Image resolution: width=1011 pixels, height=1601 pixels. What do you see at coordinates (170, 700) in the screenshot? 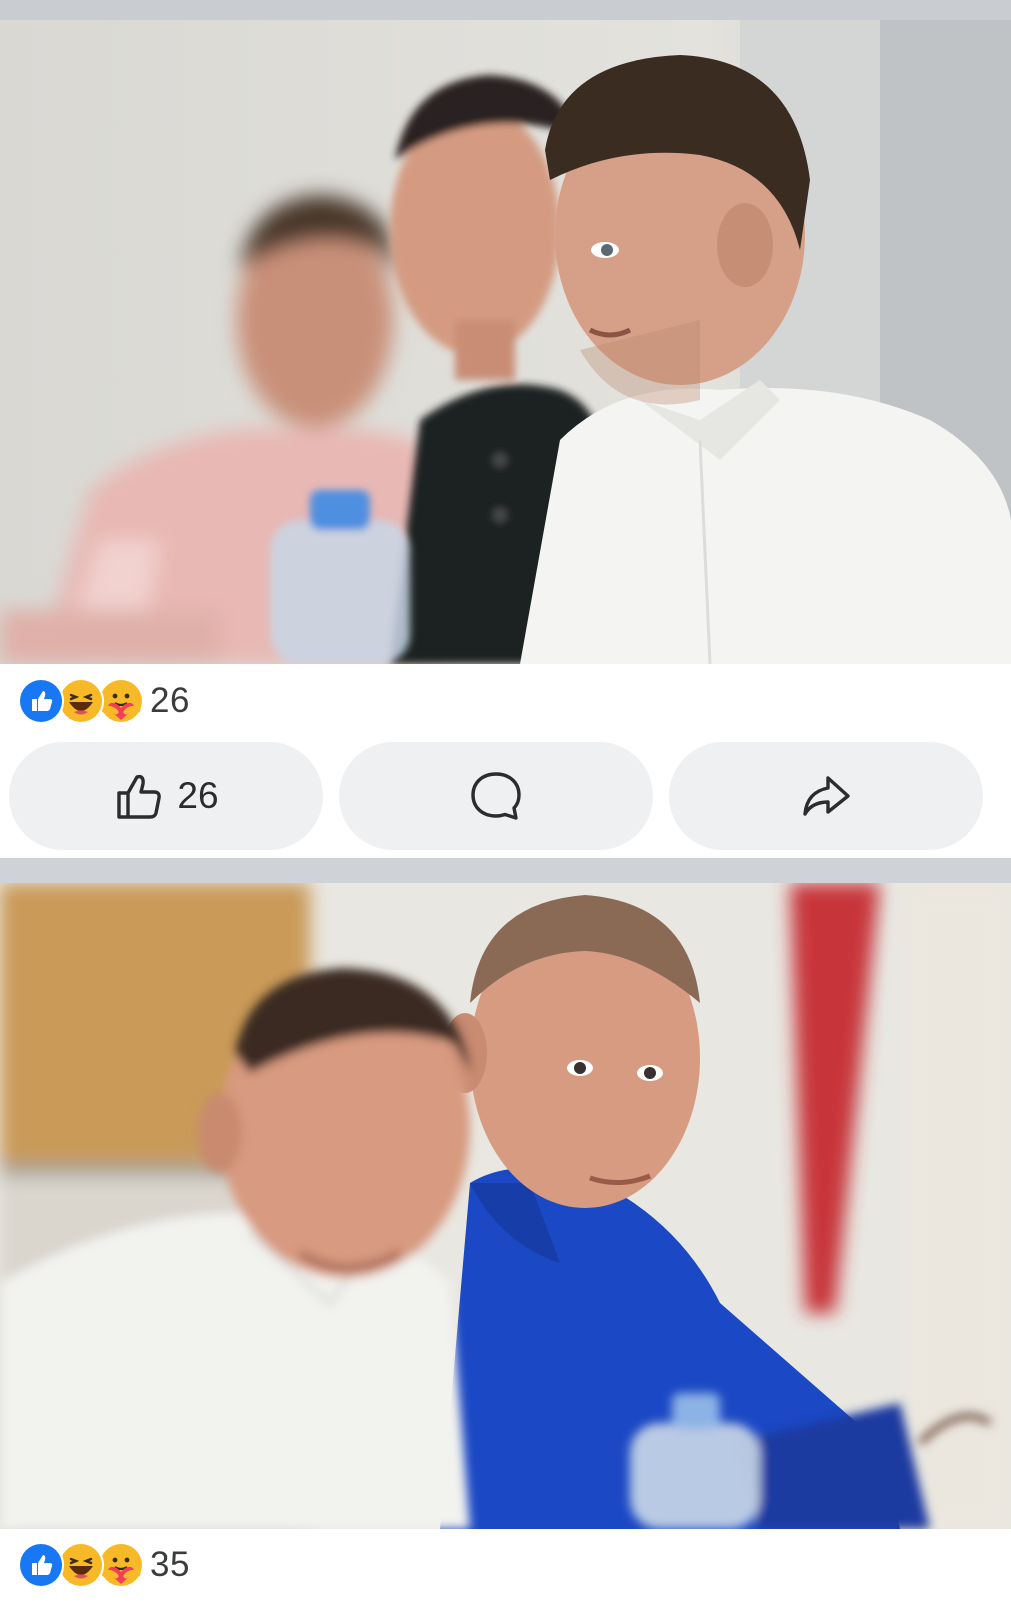
I see `reaction-count: 26` at bounding box center [170, 700].